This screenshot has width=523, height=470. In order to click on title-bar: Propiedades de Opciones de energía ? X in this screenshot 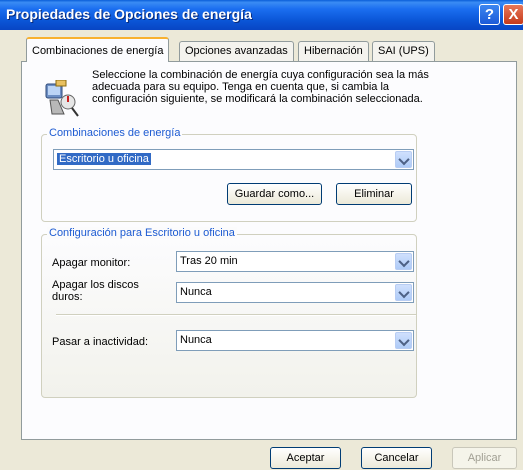, I will do `click(261, 15)`.